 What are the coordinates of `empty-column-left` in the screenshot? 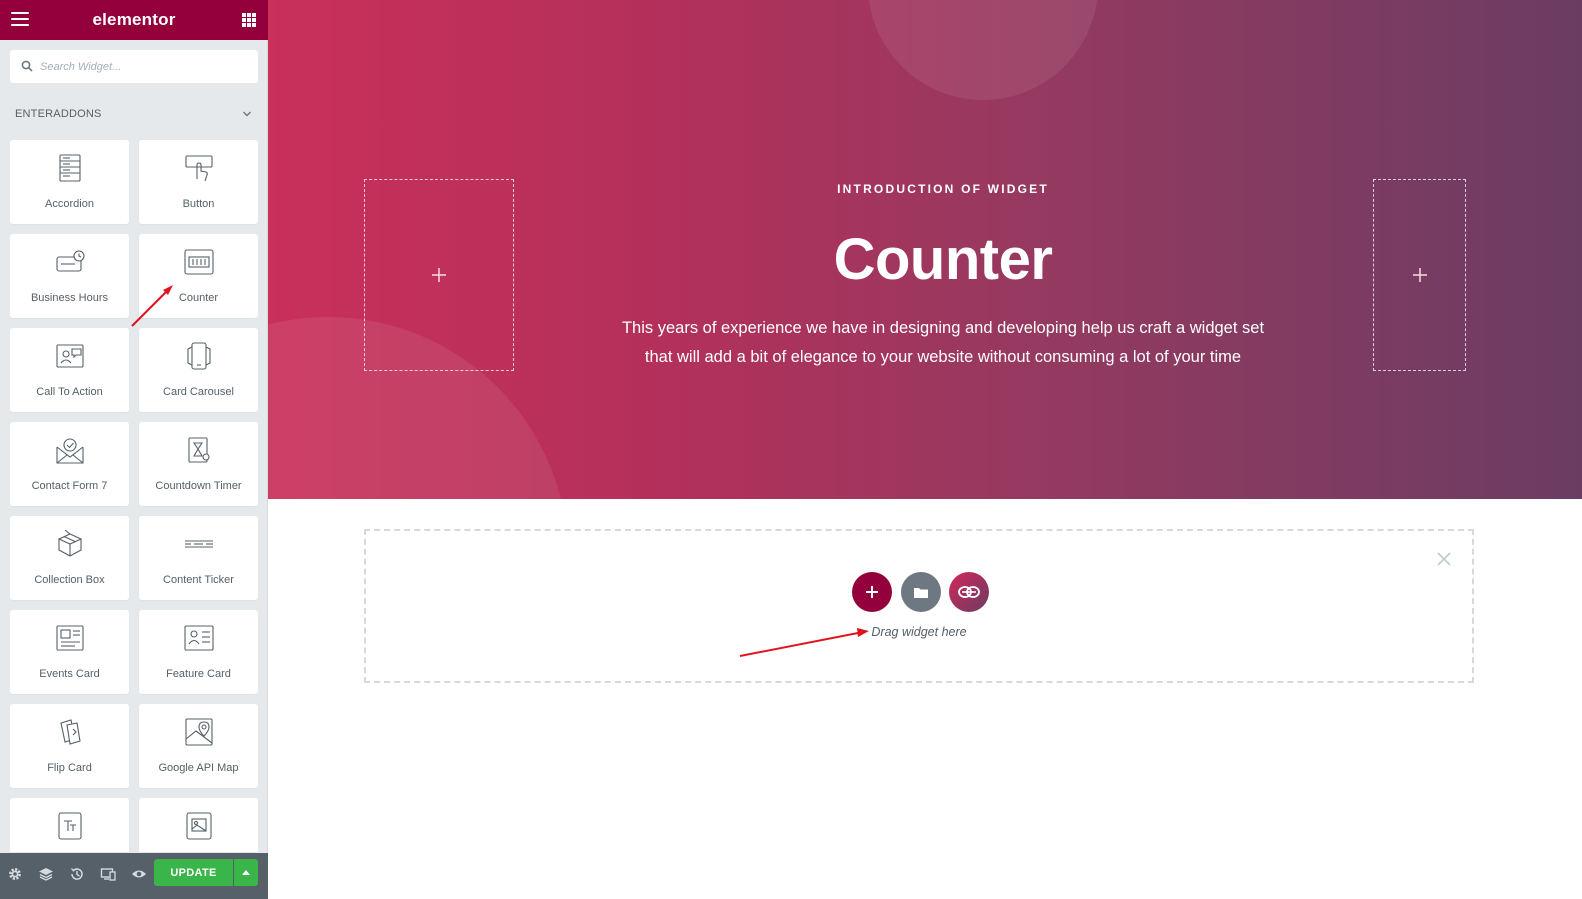 It's located at (439, 275).